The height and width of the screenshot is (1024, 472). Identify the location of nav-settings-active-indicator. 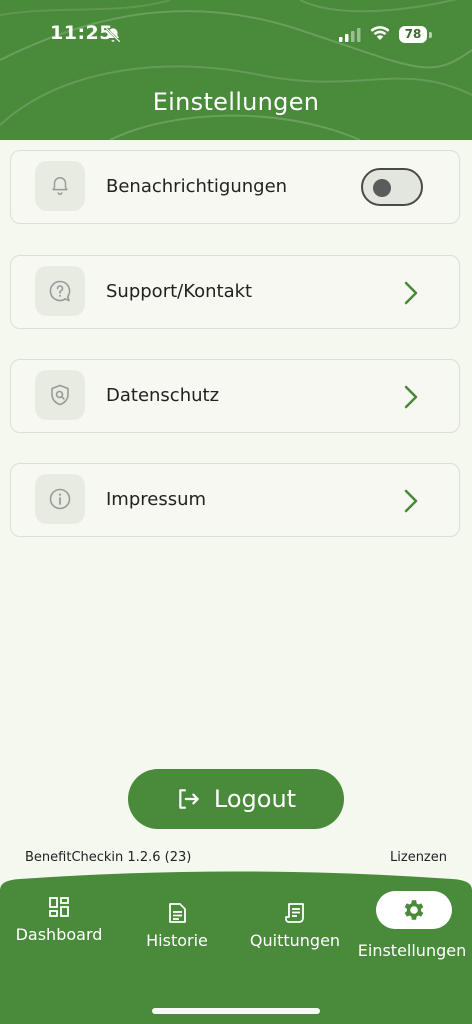
(414, 910).